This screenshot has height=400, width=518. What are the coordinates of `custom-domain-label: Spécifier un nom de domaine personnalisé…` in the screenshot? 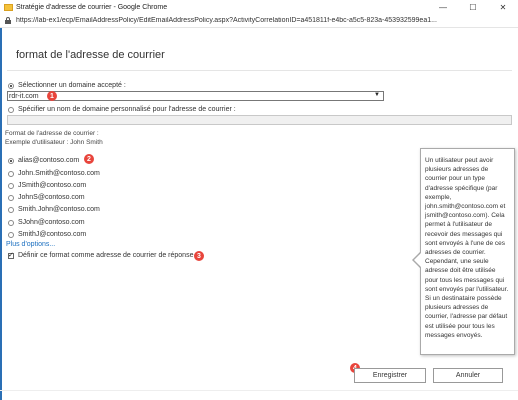 It's located at (127, 109).